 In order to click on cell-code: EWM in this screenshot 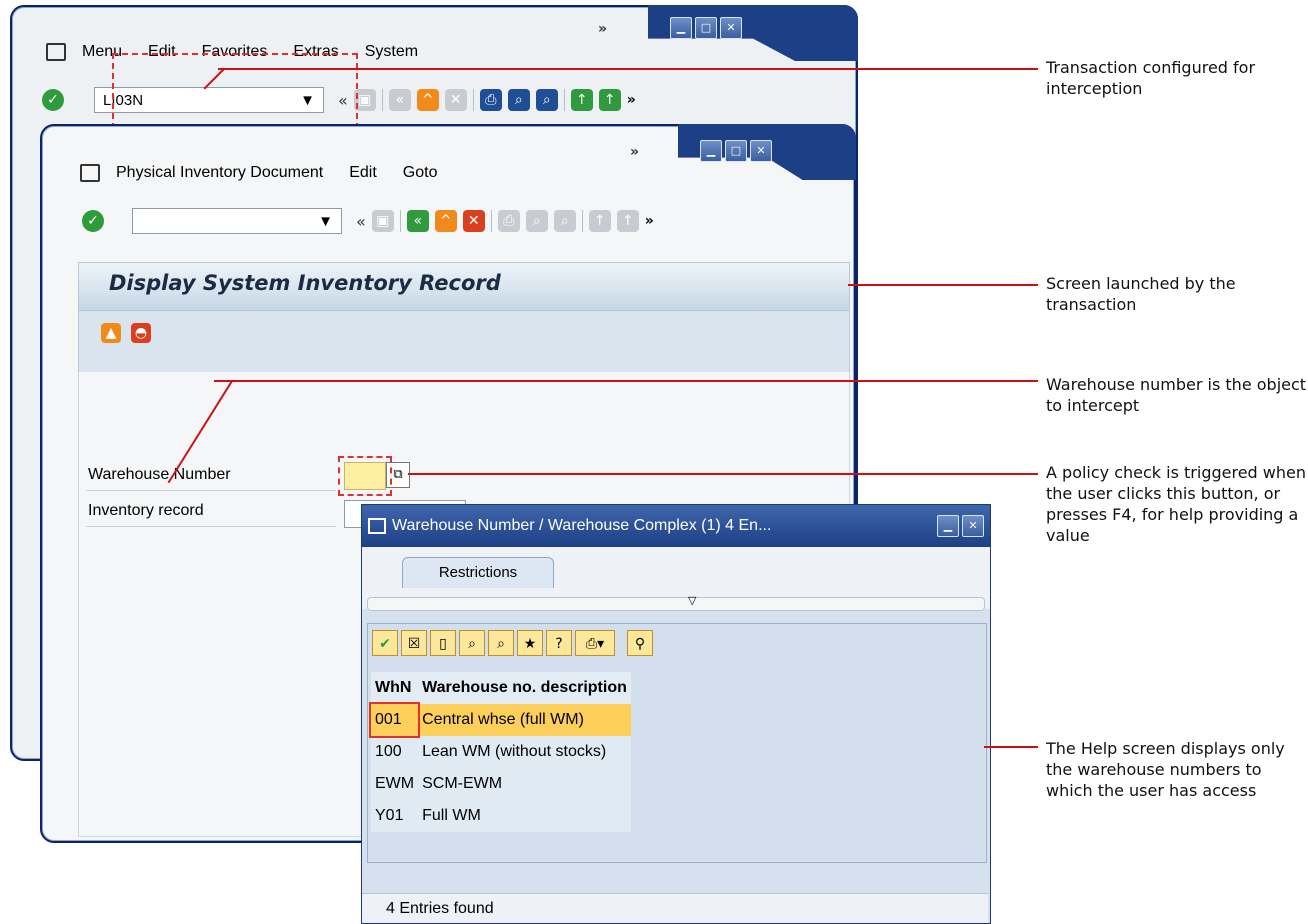, I will do `click(395, 784)`.